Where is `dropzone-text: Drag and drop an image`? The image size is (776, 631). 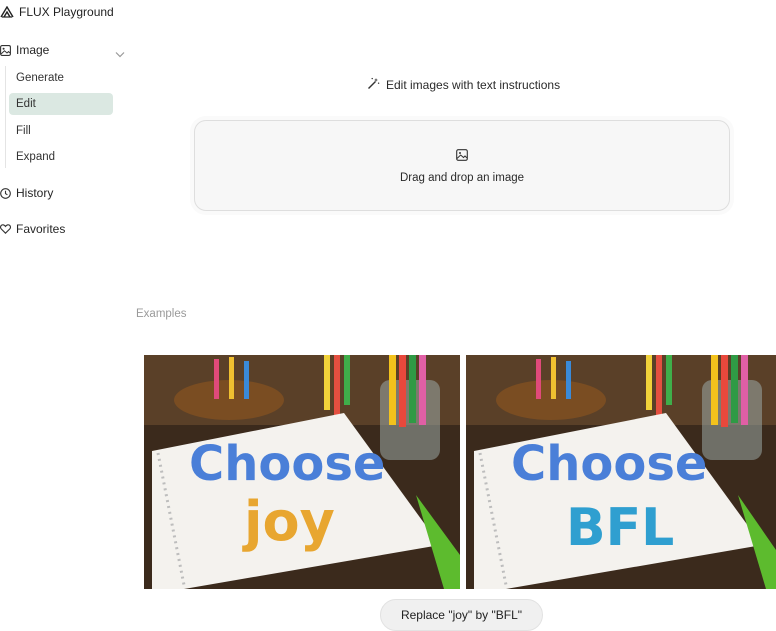 dropzone-text: Drag and drop an image is located at coordinates (462, 177).